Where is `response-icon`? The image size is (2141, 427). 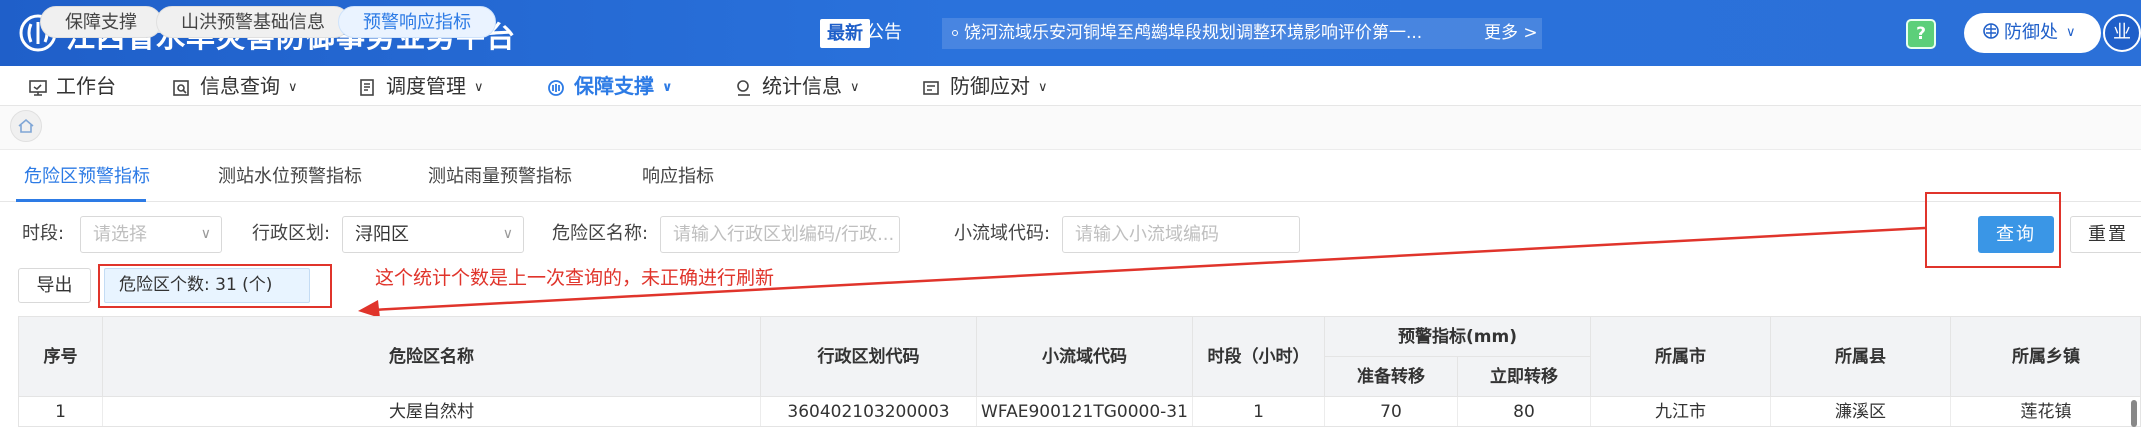 response-icon is located at coordinates (931, 87).